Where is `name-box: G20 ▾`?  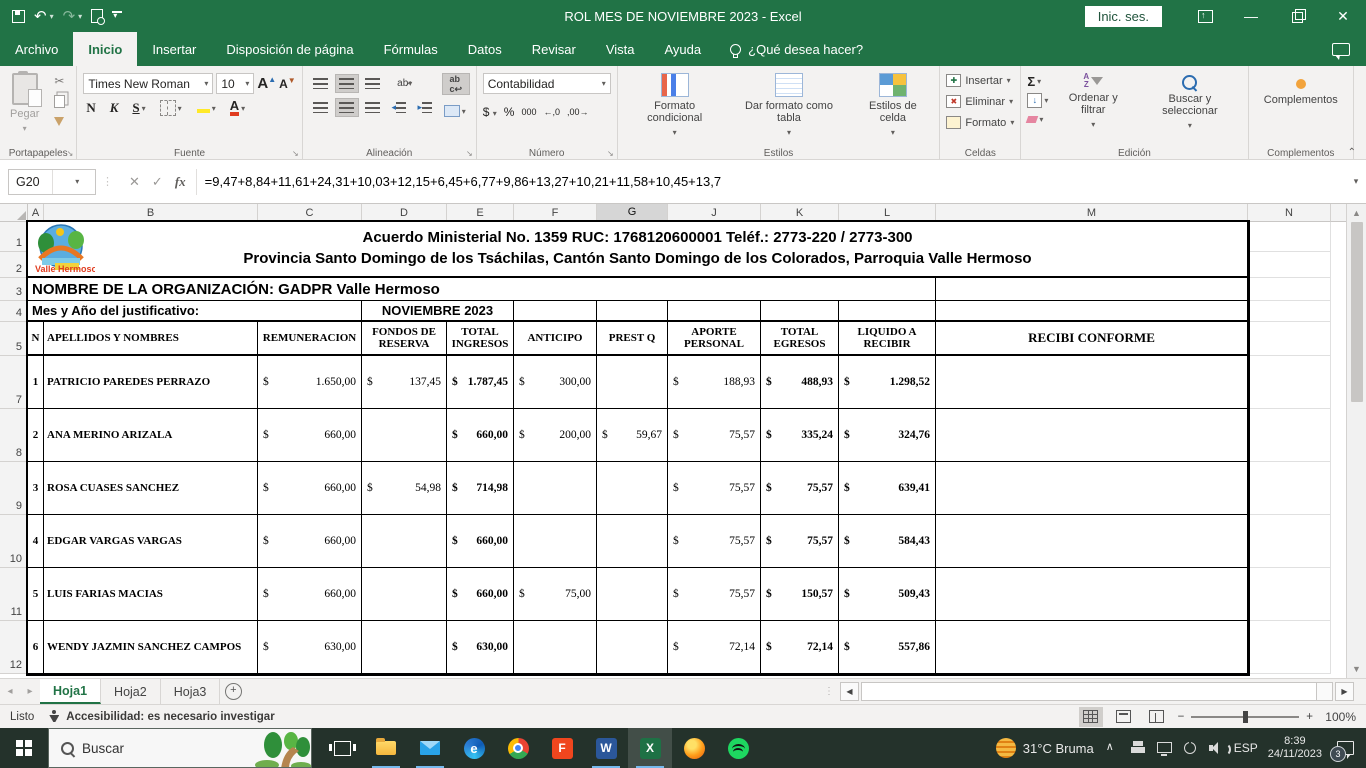
name-box: G20 ▾ is located at coordinates (52, 181).